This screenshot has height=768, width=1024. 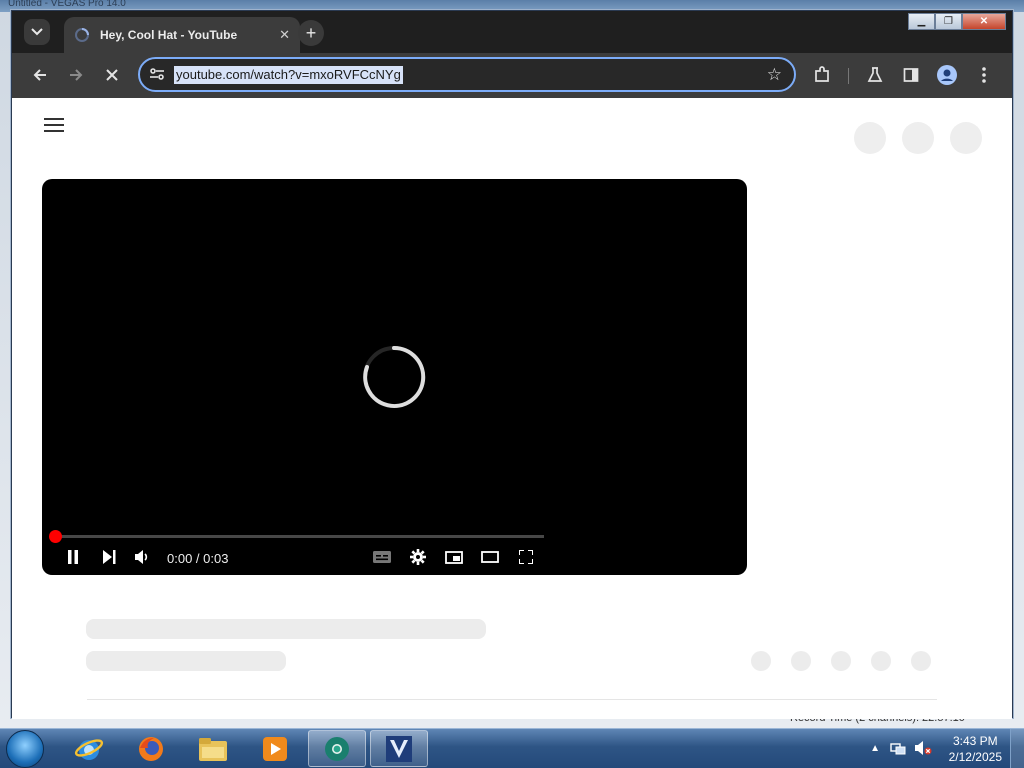 I want to click on fullscreen-icon, so click(x=526, y=557).